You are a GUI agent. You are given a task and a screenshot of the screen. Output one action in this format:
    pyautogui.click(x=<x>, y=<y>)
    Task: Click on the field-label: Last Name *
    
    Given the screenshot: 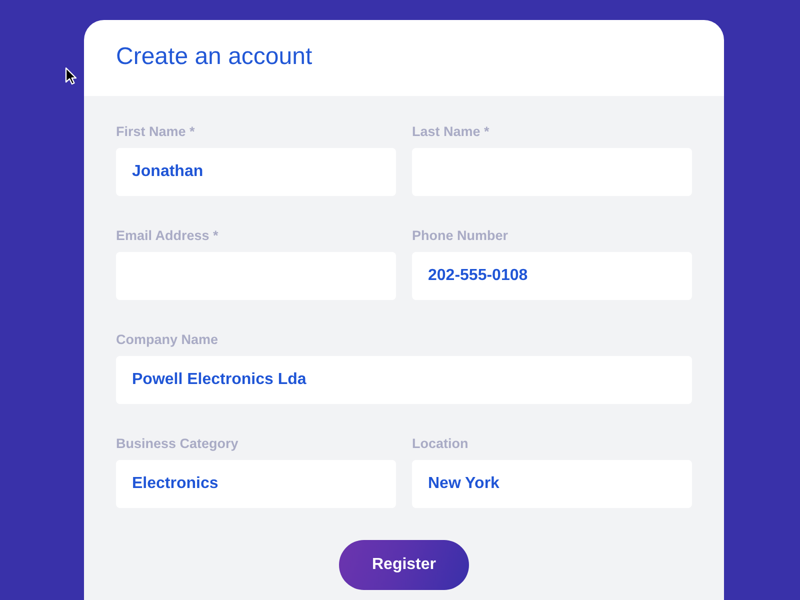 What is the action you would take?
    pyautogui.click(x=451, y=132)
    